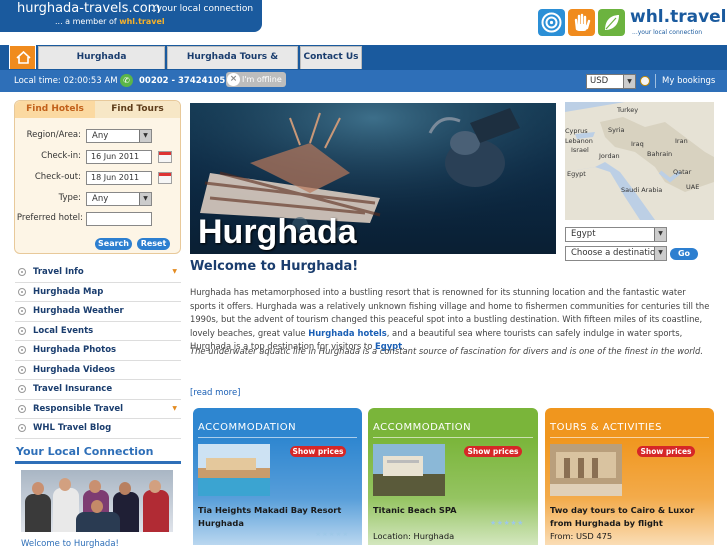 The width and height of the screenshot is (727, 549). Describe the element at coordinates (280, 517) in the screenshot. I see `card-title: Tia Heights Makadi Bay Resort Hurghada` at that location.